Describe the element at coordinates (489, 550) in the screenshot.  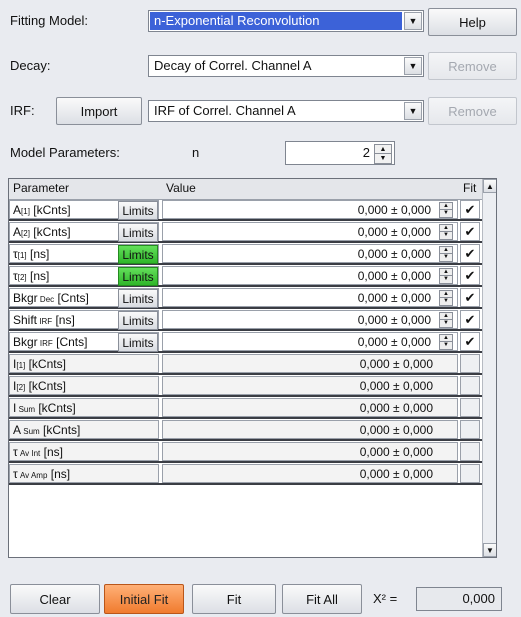
I see `scroll-down-icon: ▼` at that location.